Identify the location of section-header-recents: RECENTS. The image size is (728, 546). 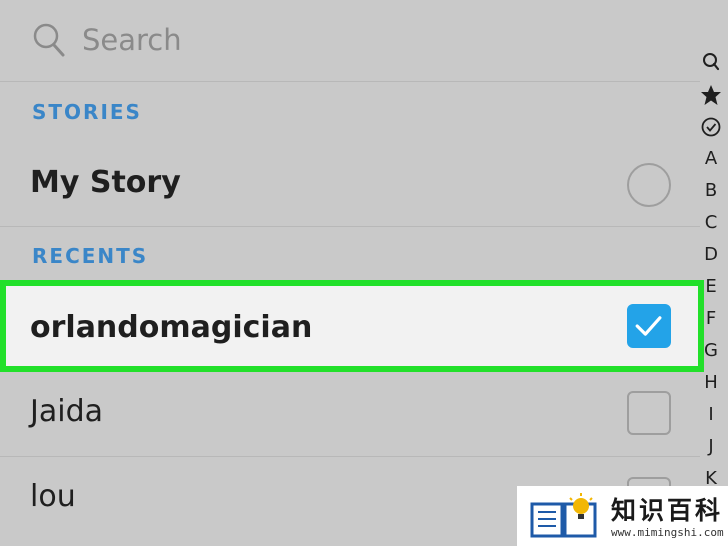
(90, 256).